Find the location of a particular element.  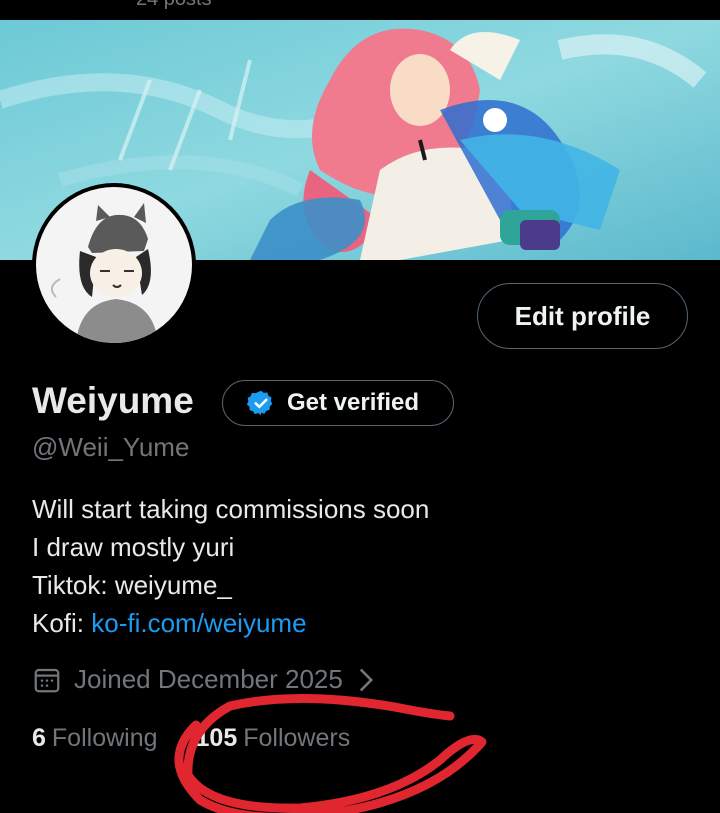

kofi-link: ko-fi.com/weiyume is located at coordinates (198, 623).